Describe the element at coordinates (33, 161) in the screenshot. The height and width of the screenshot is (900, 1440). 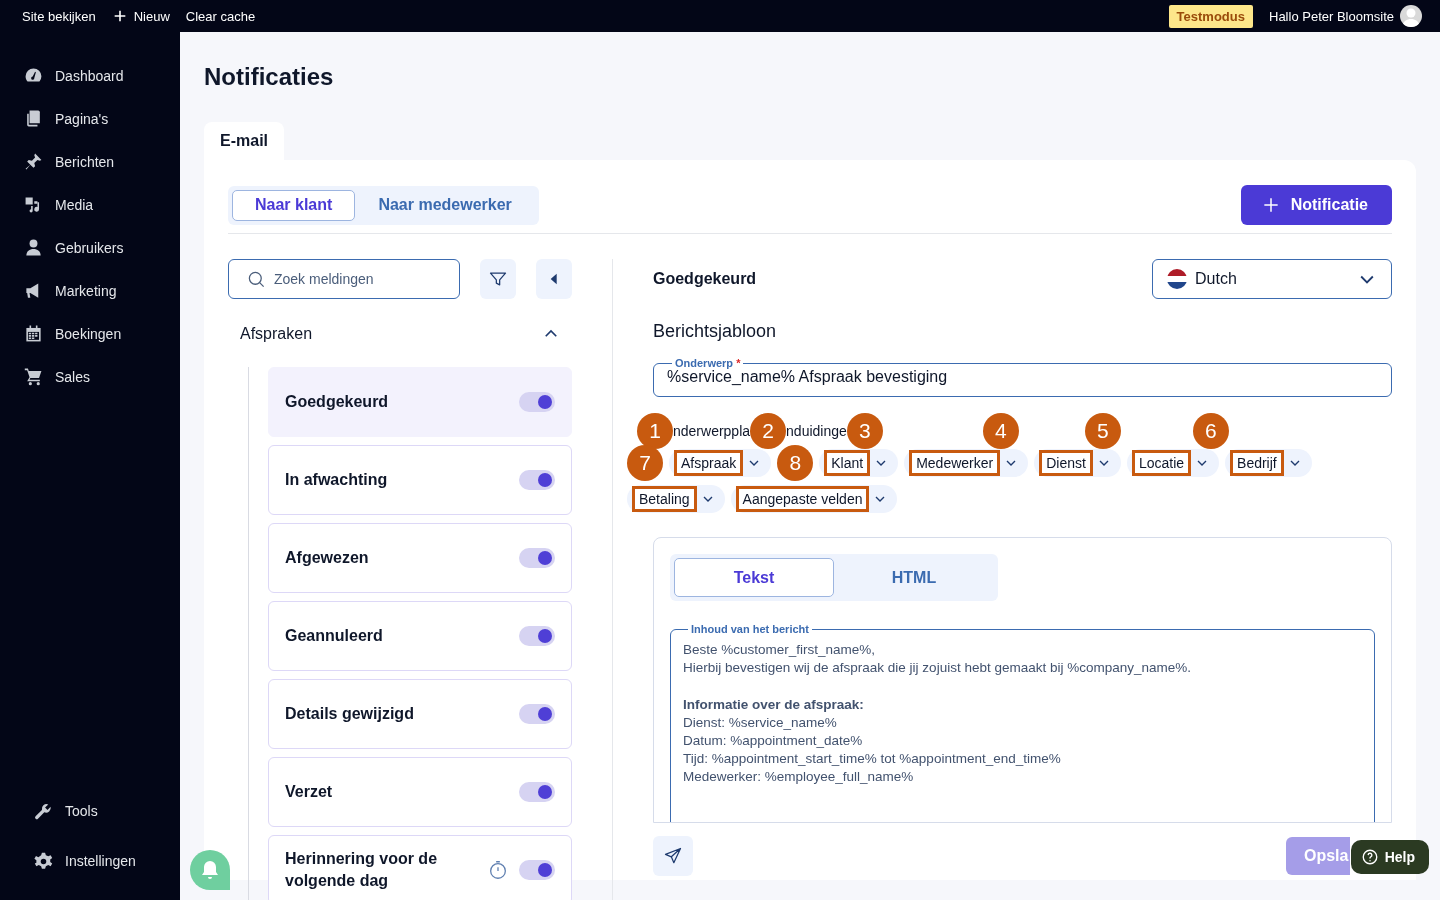
I see `pushpin-icon` at that location.